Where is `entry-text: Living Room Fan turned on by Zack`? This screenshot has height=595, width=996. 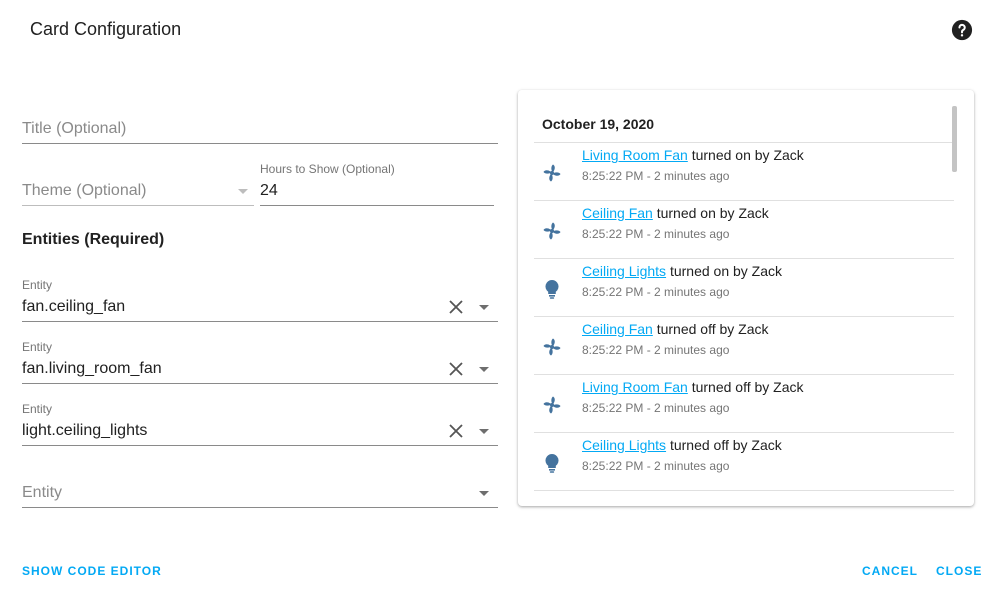
entry-text: Living Room Fan turned on by Zack is located at coordinates (693, 155).